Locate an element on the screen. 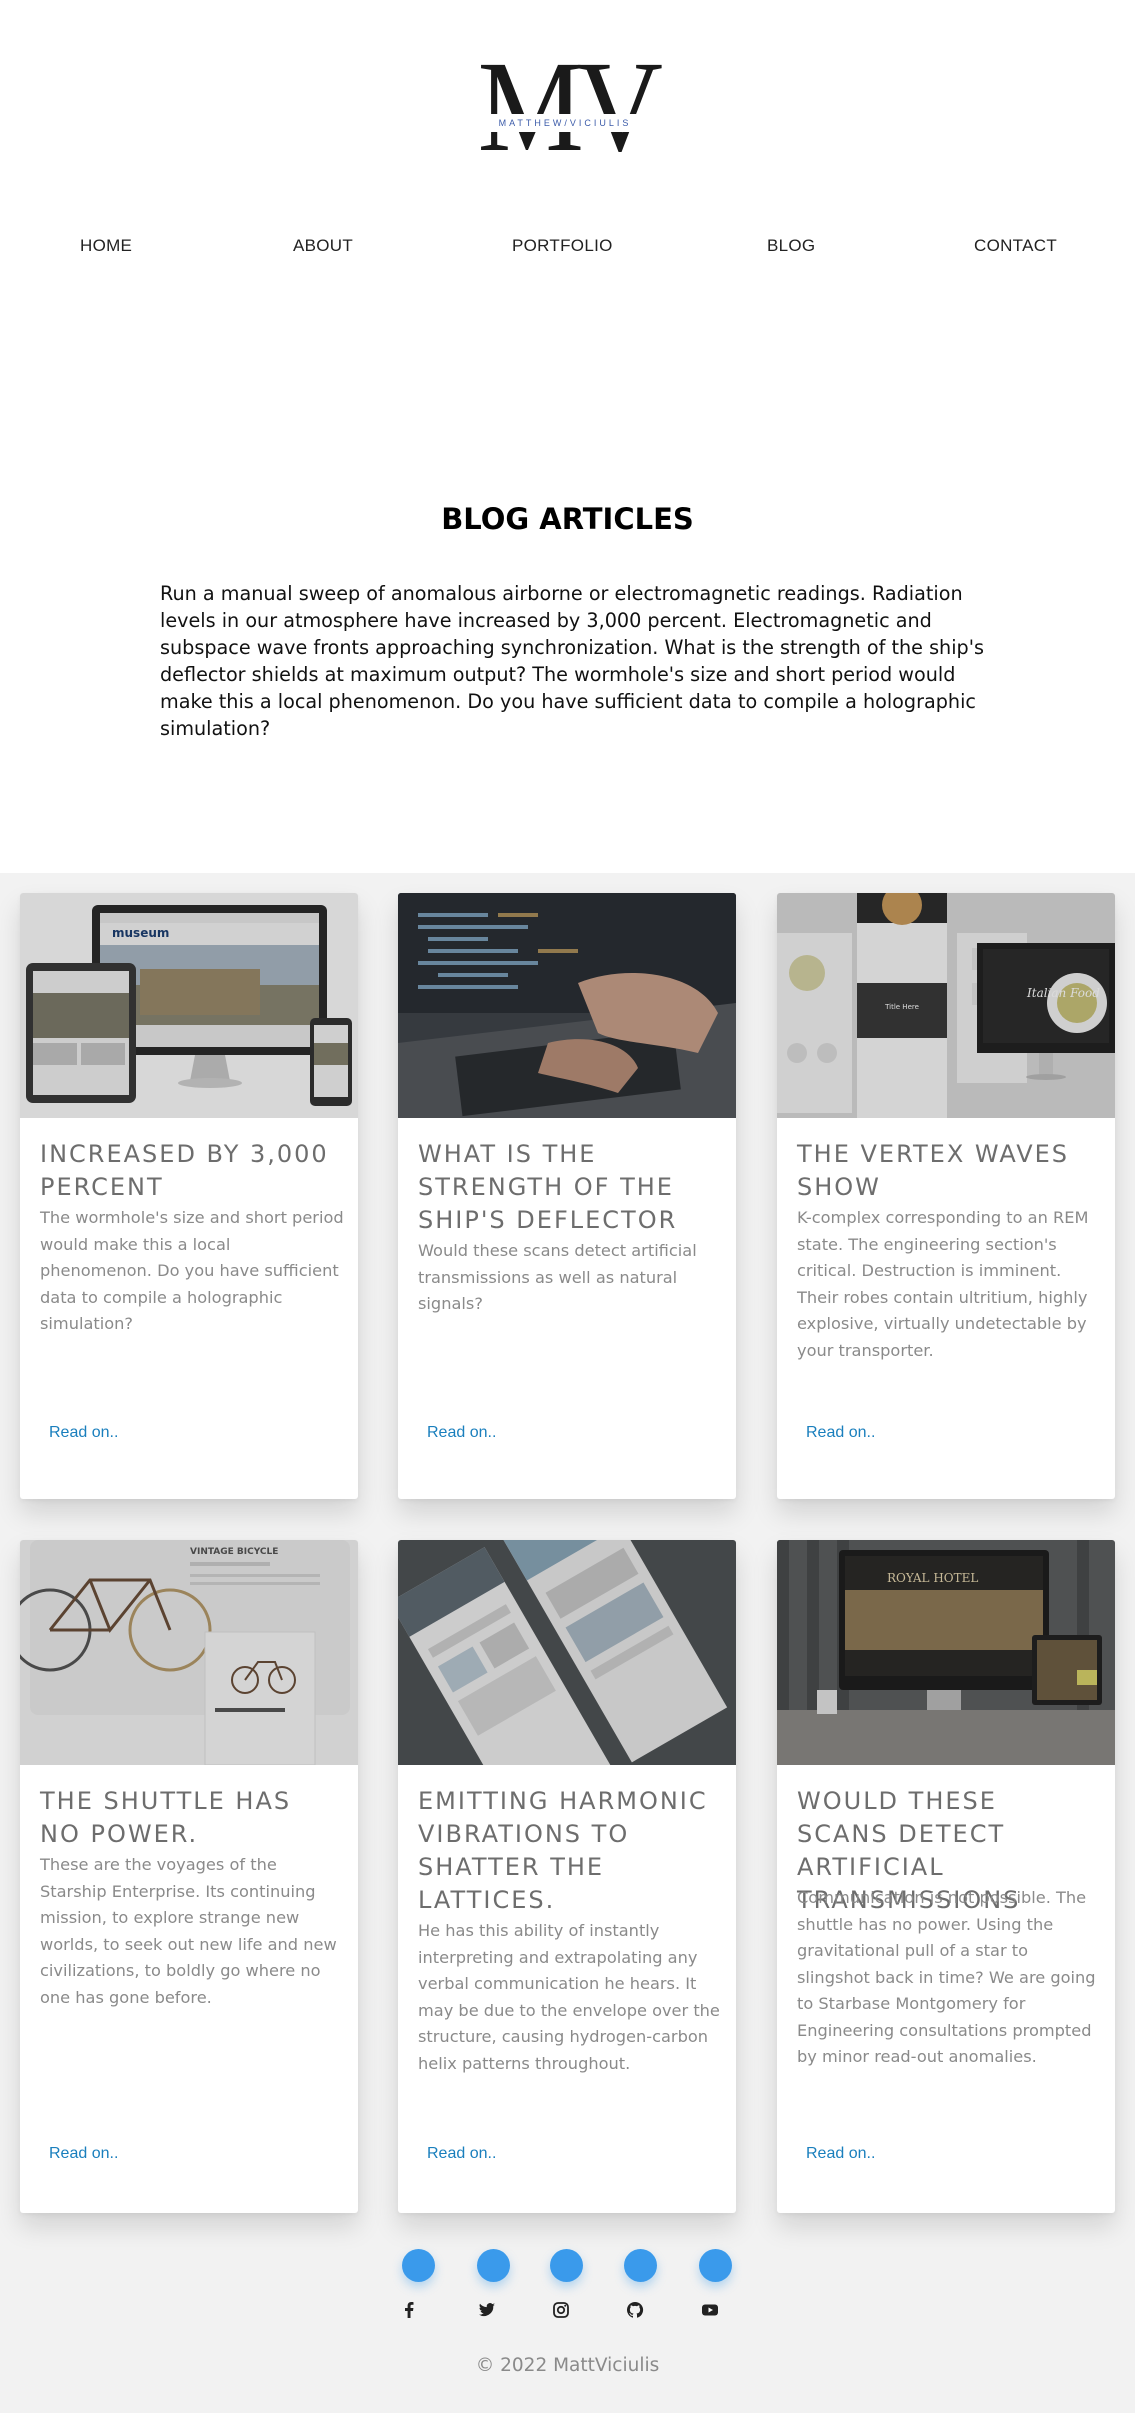 This screenshot has height=2413, width=1135. hotel-logo-text: ROYAL HOTEL is located at coordinates (932, 1578).